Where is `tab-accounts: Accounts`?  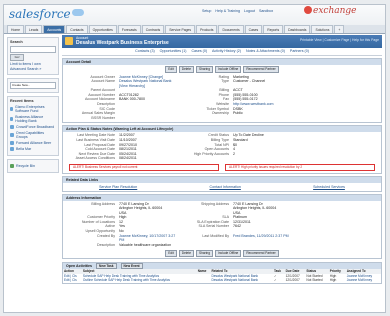
tab-accounts: Accounts is located at coordinates (54, 29).